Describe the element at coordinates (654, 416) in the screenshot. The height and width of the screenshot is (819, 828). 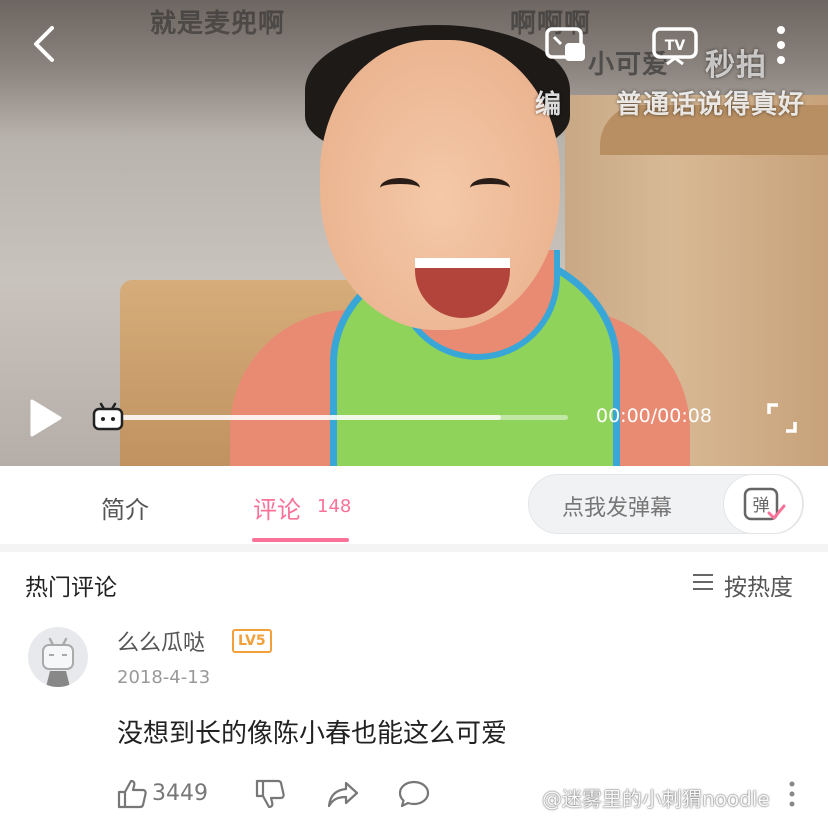
I see `playback-time: 00:00/00:08` at that location.